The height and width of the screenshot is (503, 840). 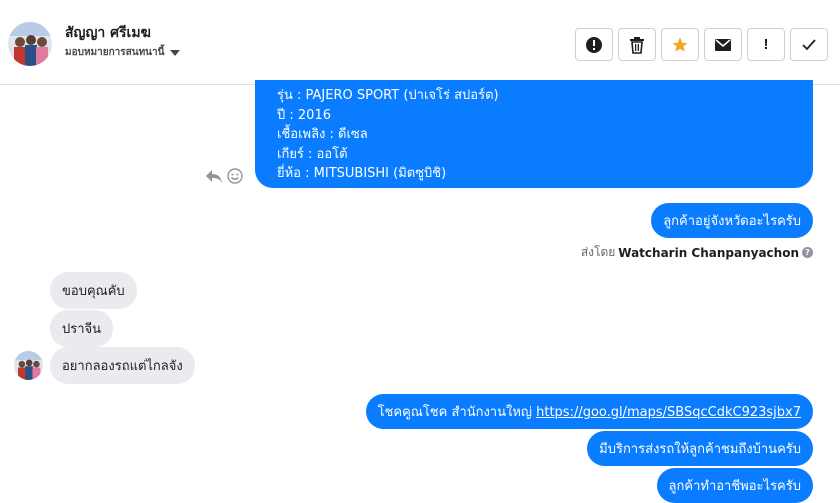 What do you see at coordinates (362, 173) in the screenshot?
I see `car-detail-line: ยี่ห้อ : MITSUBISHI (มิตซูบิชิ)` at bounding box center [362, 173].